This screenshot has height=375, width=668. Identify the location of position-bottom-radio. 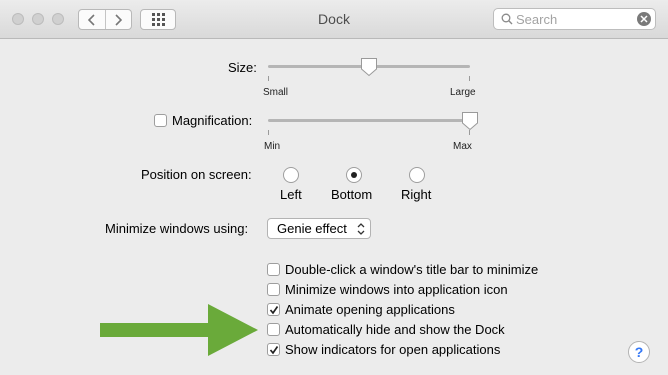
(354, 175).